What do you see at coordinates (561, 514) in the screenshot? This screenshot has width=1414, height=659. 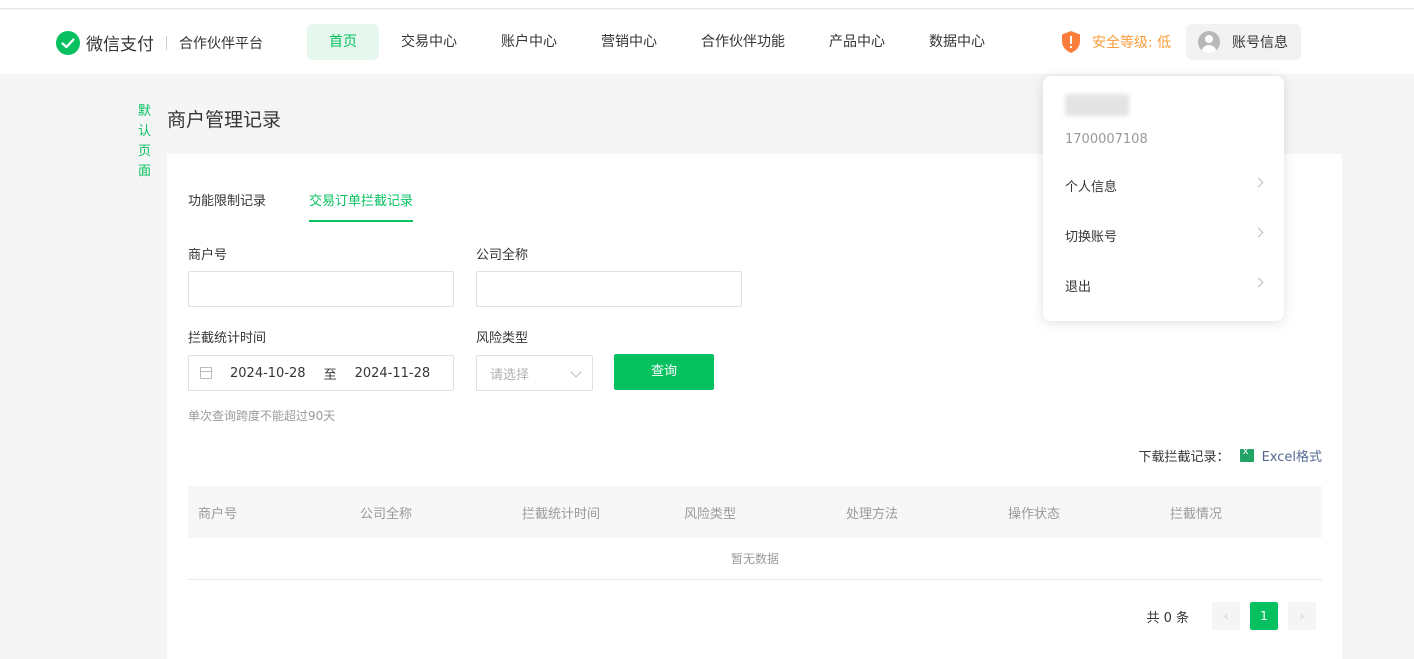 I see `column-interception-time: 拦截统计时间` at bounding box center [561, 514].